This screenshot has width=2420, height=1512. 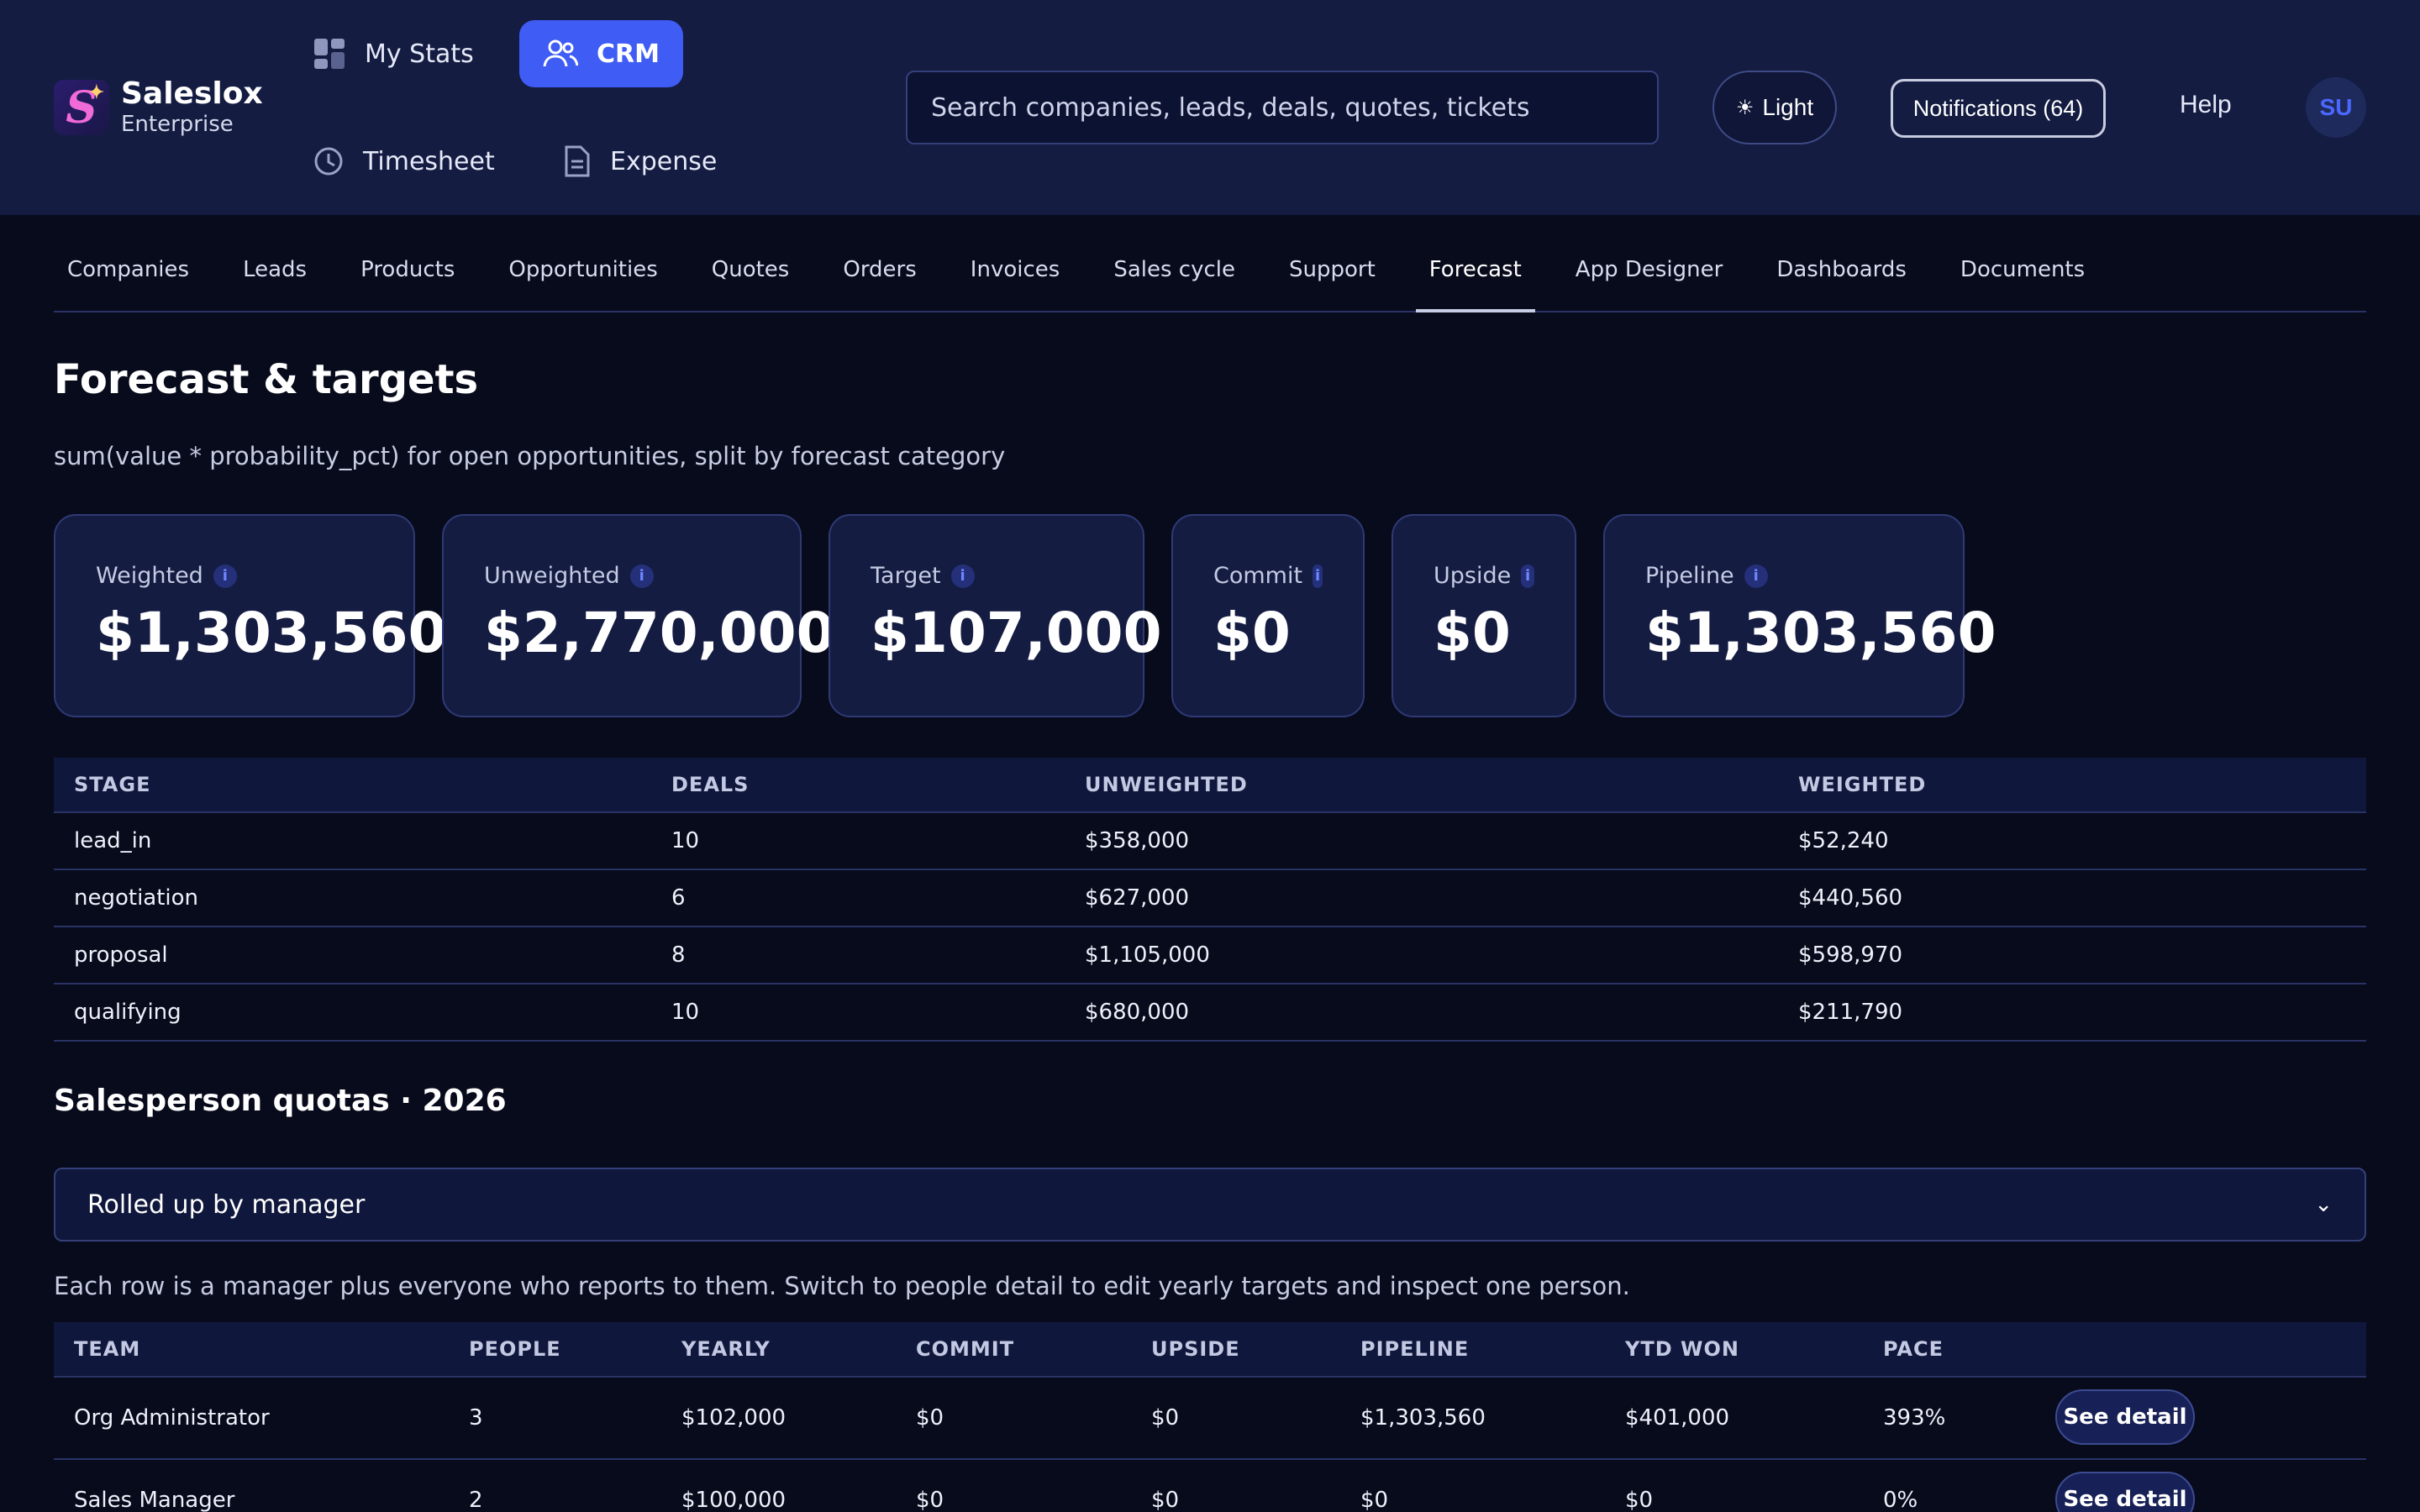 I want to click on ytd-won-cell: $0, so click(x=1639, y=1500).